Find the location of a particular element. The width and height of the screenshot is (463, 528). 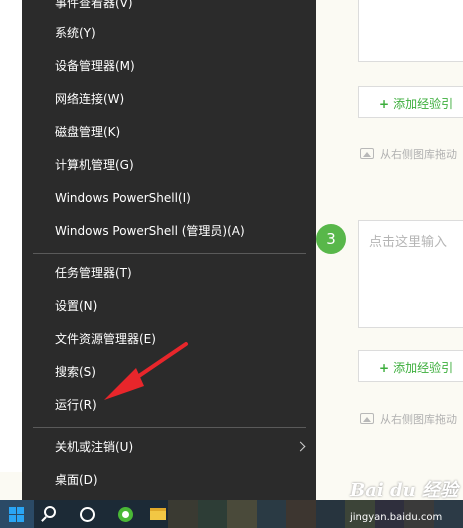

menu-item-shutdown-signout: 关机或注销(U) is located at coordinates (169, 447).